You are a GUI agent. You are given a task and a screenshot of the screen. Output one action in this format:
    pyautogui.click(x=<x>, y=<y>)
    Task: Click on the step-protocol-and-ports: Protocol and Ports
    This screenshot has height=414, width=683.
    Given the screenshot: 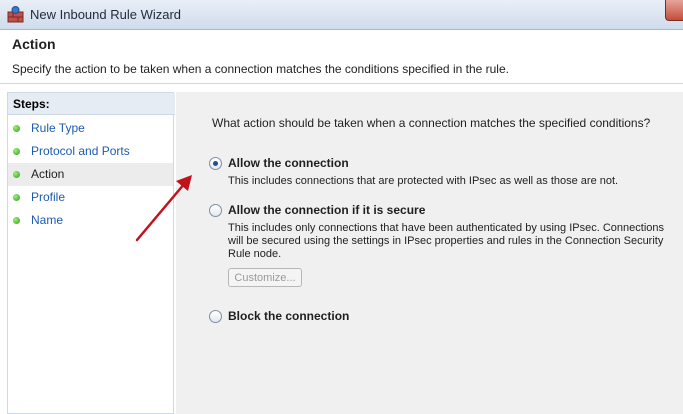 What is the action you would take?
    pyautogui.click(x=90, y=151)
    